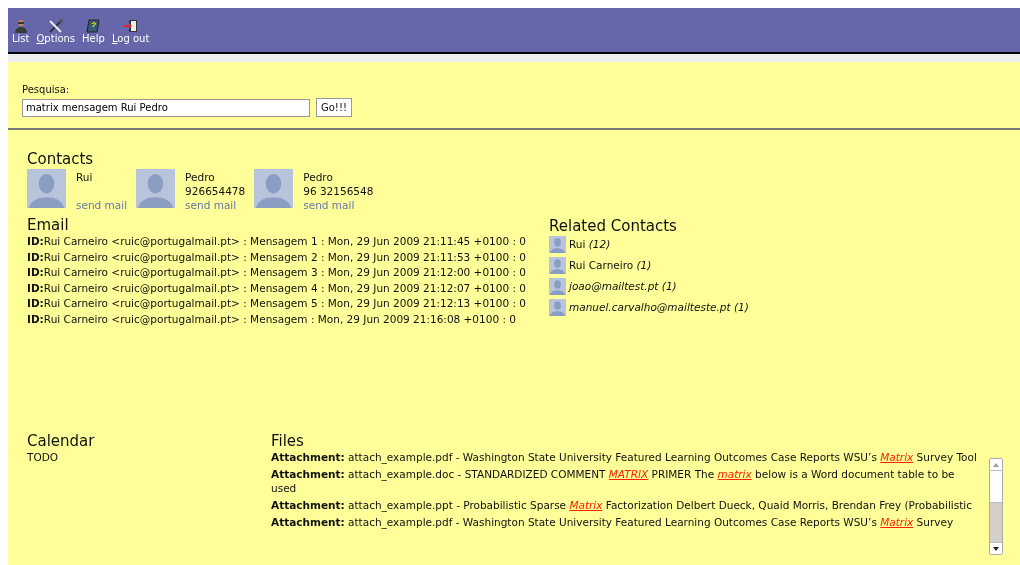 This screenshot has height=565, width=1020. I want to click on file-result: Attachment: attach_example.pdf - Washington State University Featured Learning Outcomes Case Reports WSU’s Matrix Survey, so click(626, 522).